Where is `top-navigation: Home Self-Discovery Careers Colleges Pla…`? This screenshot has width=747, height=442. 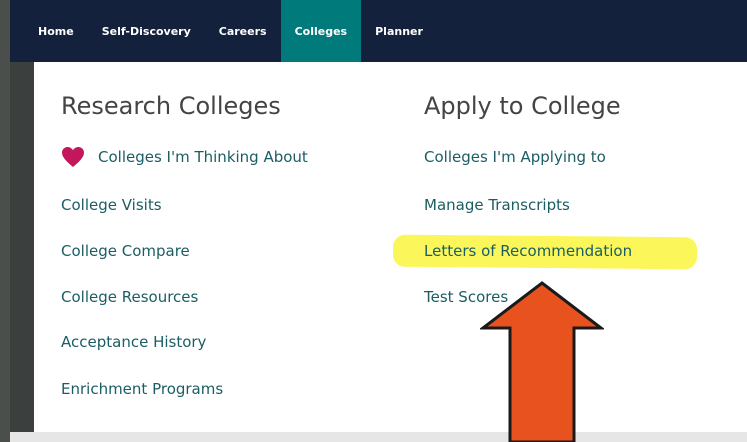
top-navigation: Home Self-Discovery Careers Colleges Pla… is located at coordinates (378, 31).